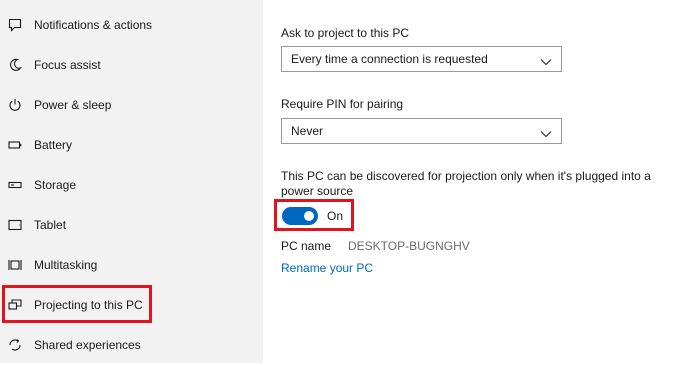  What do you see at coordinates (131, 105) in the screenshot?
I see `sidebar-item-power-sleep: Power & sleep` at bounding box center [131, 105].